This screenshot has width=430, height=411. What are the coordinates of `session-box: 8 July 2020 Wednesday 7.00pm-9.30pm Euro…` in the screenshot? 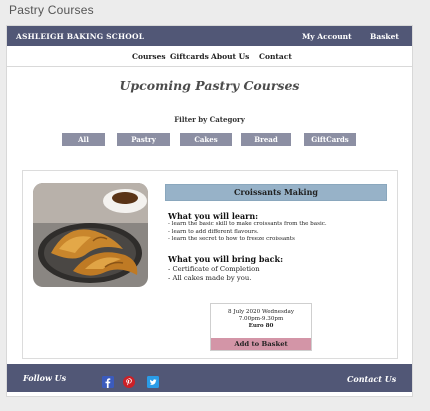 It's located at (261, 327).